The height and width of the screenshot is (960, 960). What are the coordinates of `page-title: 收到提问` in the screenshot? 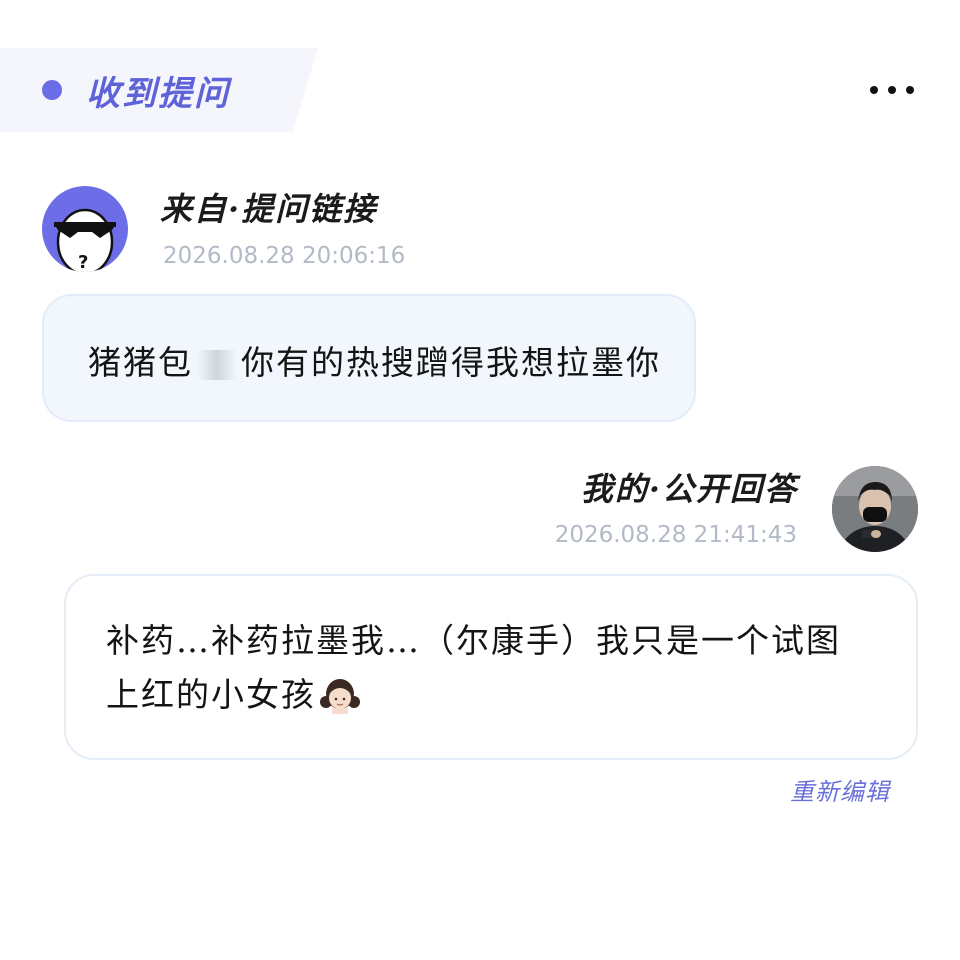 It's located at (158, 94).